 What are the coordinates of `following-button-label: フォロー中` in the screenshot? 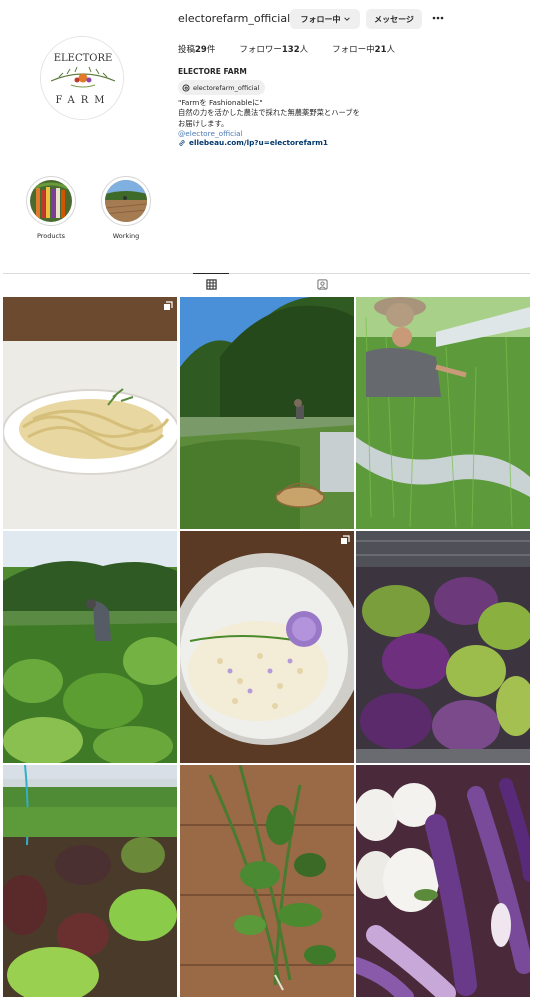 It's located at (320, 19).